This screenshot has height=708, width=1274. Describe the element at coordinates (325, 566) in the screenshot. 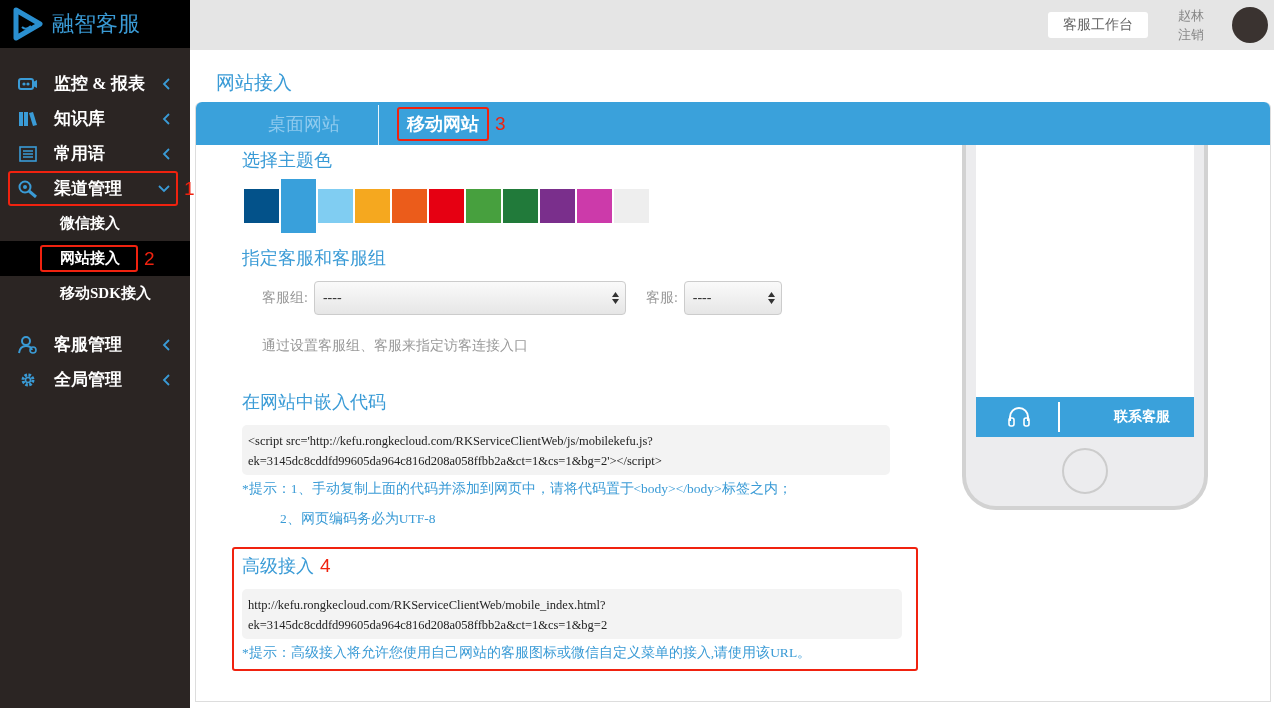

I see `annotation-number: 4` at that location.